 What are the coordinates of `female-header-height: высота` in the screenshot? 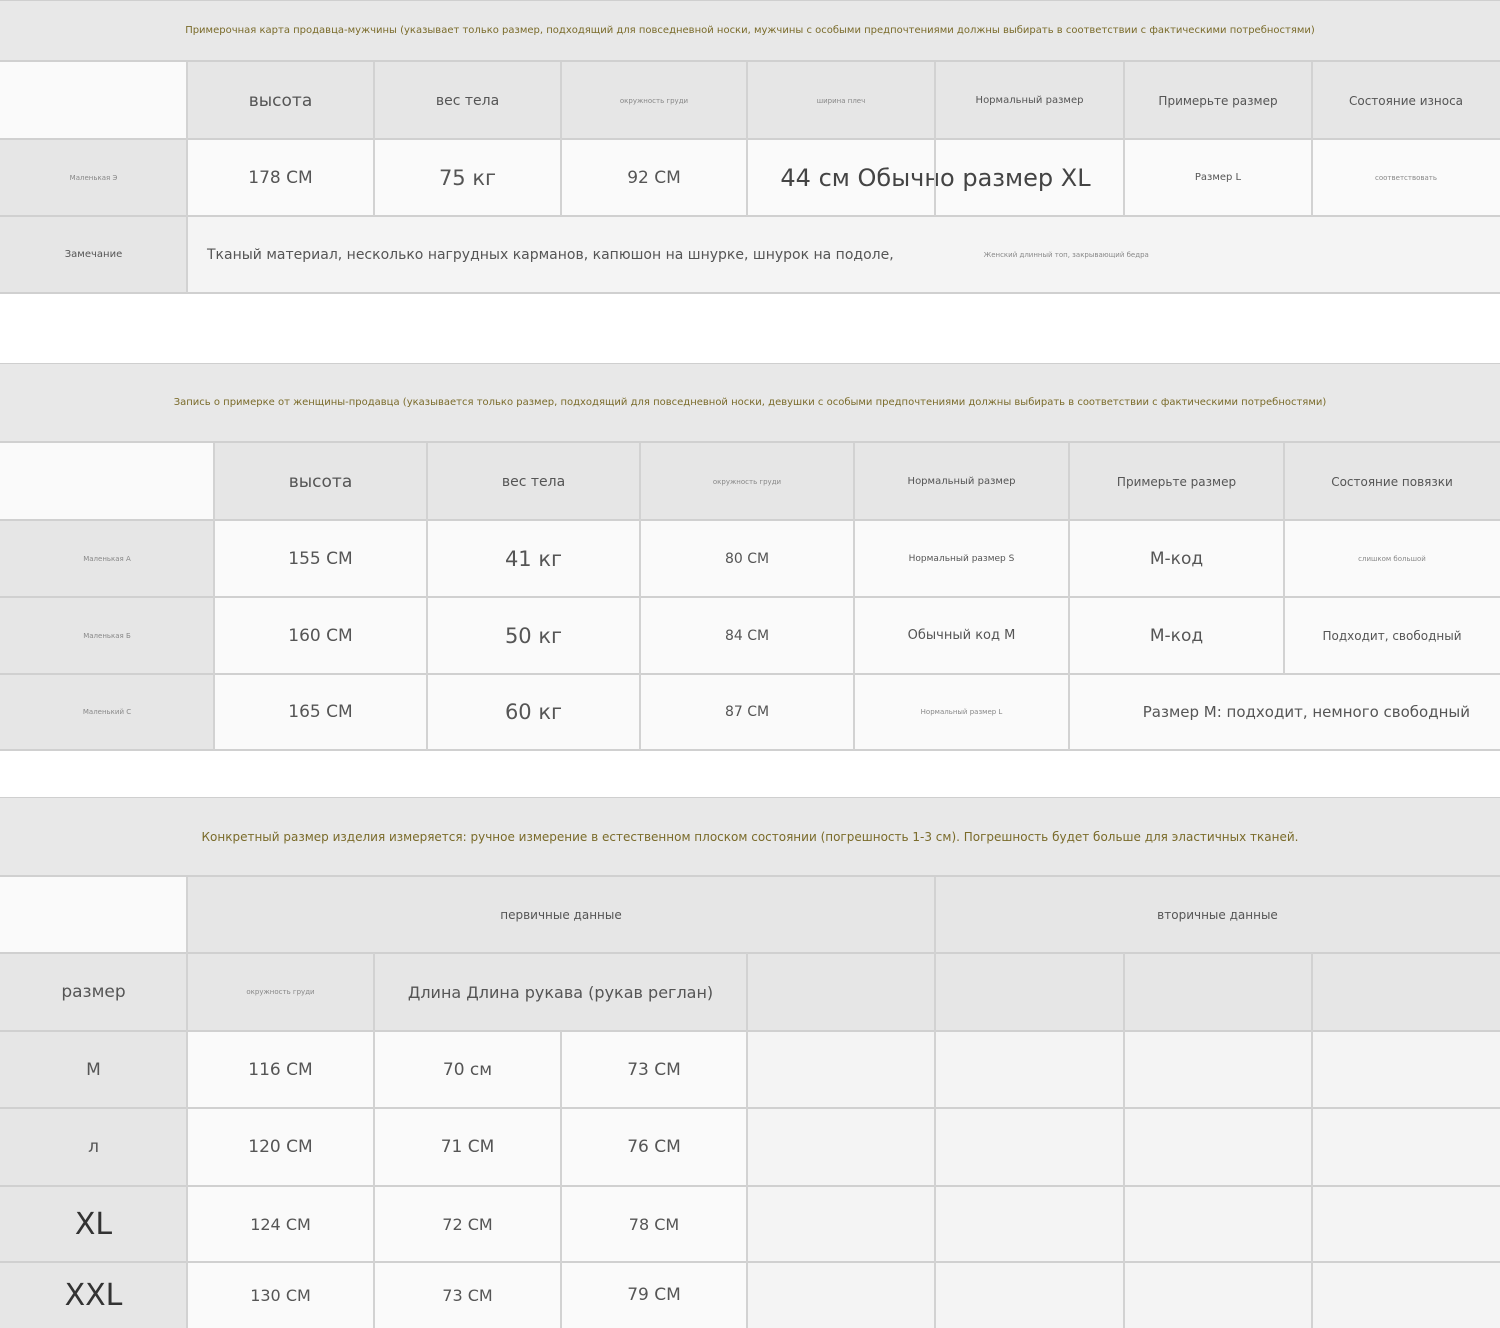 It's located at (320, 481).